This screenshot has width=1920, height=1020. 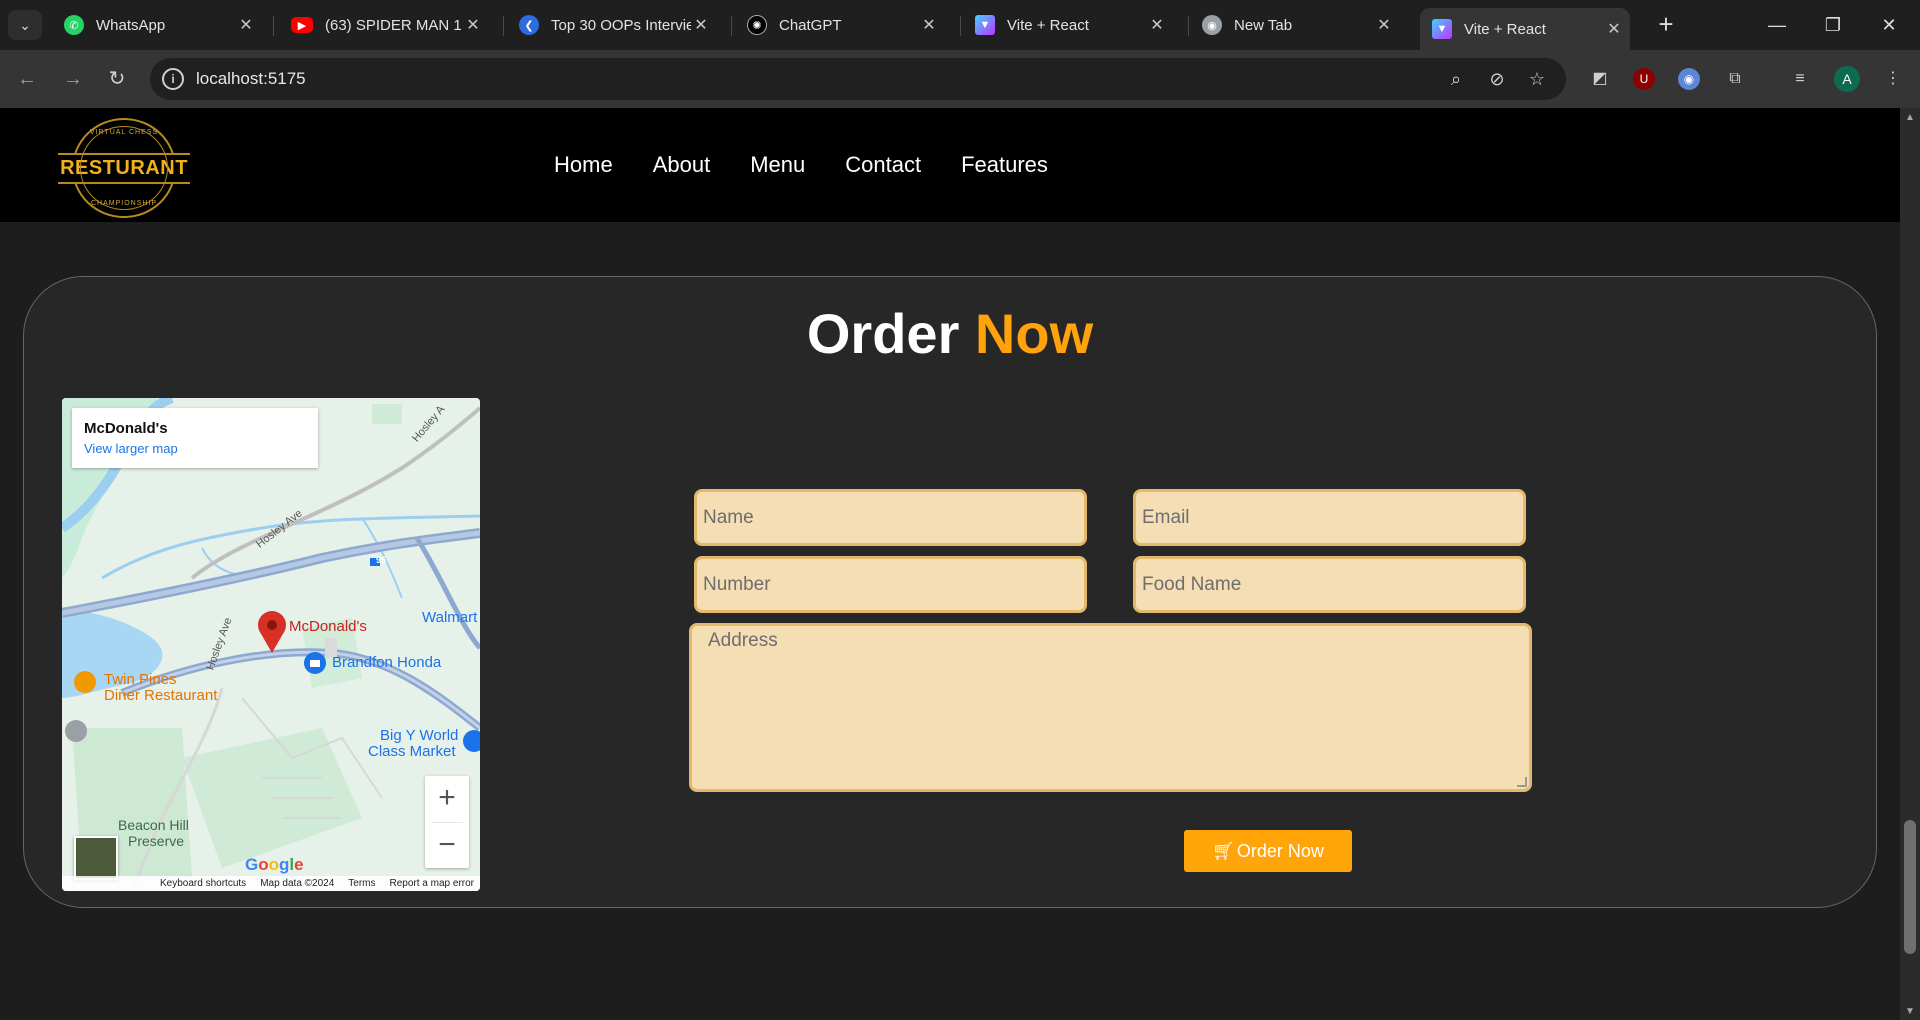 What do you see at coordinates (583, 165) in the screenshot?
I see `nav-home: Home` at bounding box center [583, 165].